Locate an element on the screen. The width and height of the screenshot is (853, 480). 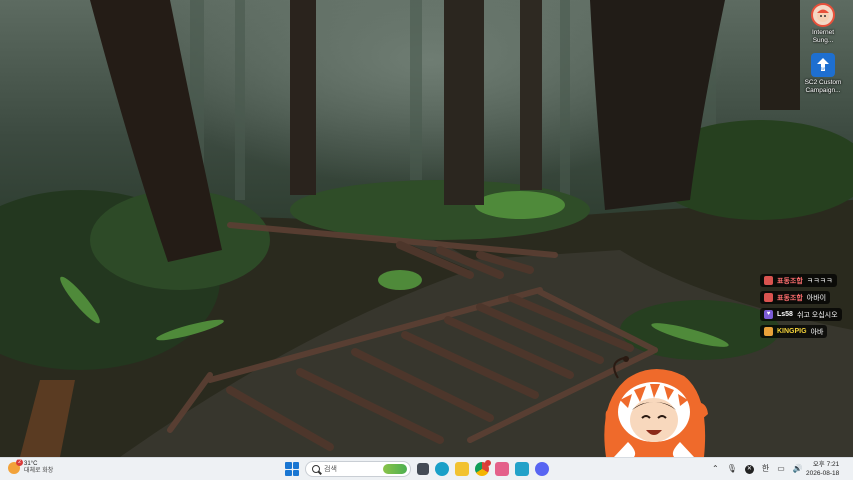
chat-message: KINGPIG 아바 is located at coordinates (794, 331).